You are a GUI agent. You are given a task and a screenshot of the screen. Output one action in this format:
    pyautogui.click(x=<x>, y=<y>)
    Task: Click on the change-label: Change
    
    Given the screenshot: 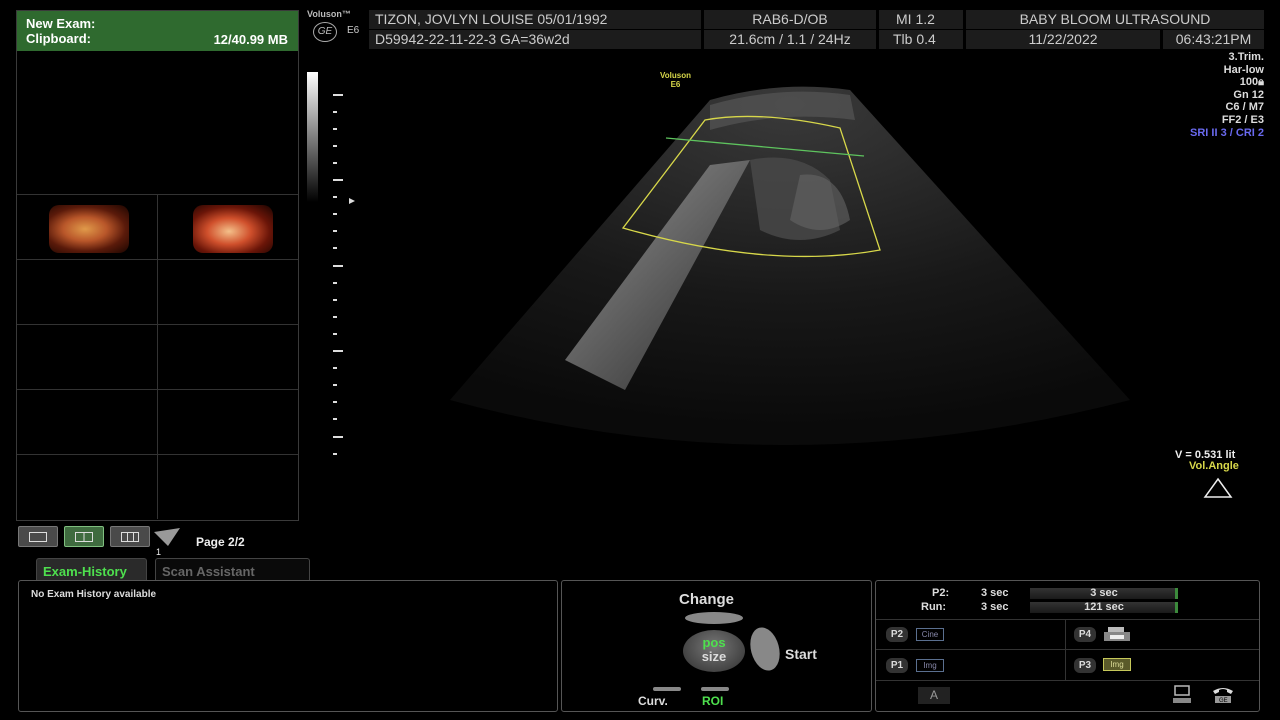 What is the action you would take?
    pyautogui.click(x=707, y=599)
    